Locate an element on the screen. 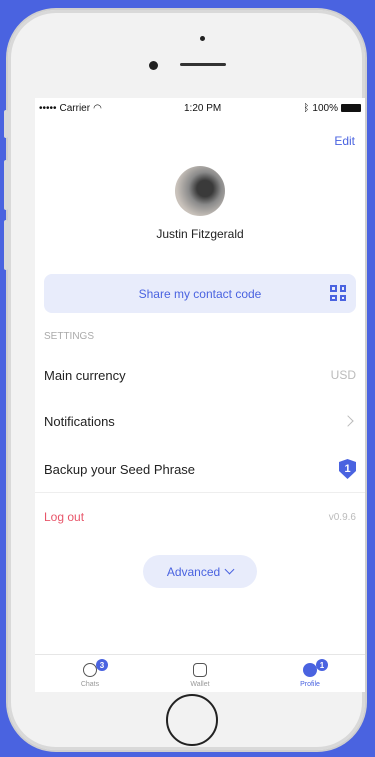  tab-wallet: Wallet is located at coordinates (200, 671).